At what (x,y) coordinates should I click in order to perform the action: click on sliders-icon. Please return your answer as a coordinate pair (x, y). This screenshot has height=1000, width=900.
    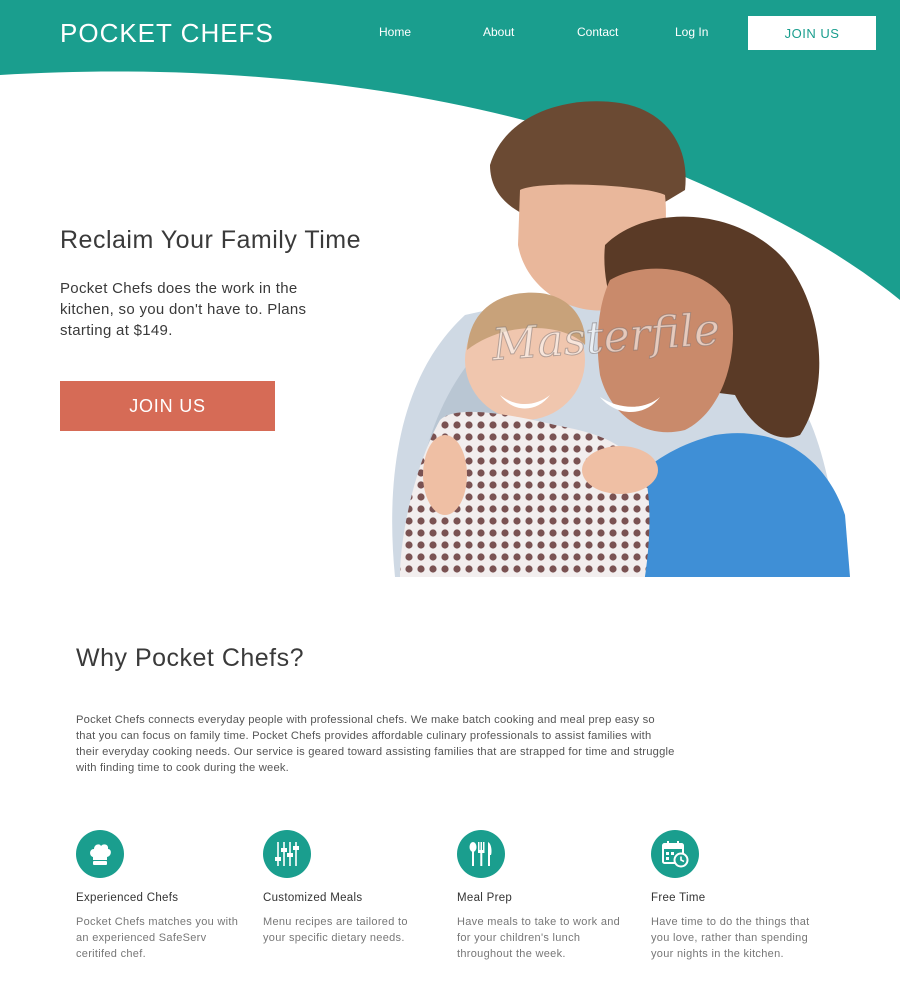
    Looking at the image, I should click on (287, 854).